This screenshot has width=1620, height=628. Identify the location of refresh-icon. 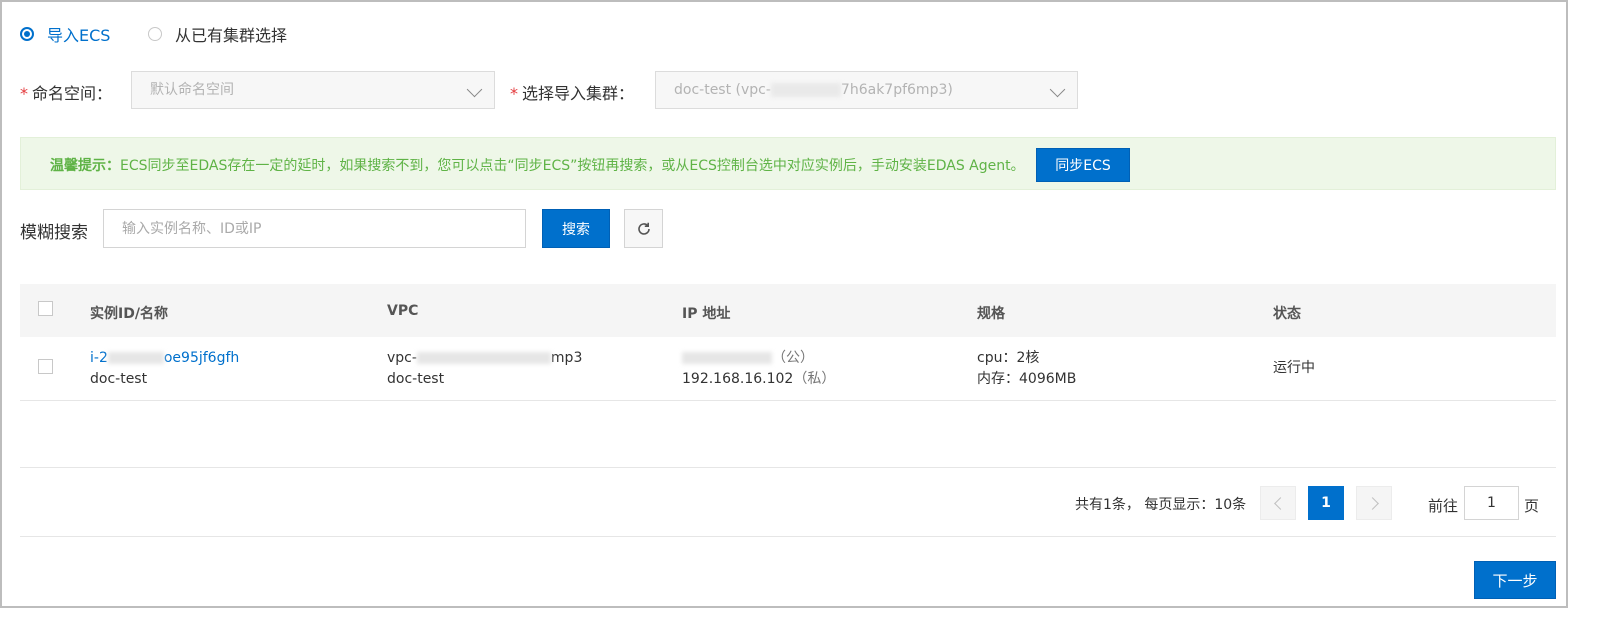
(643, 228).